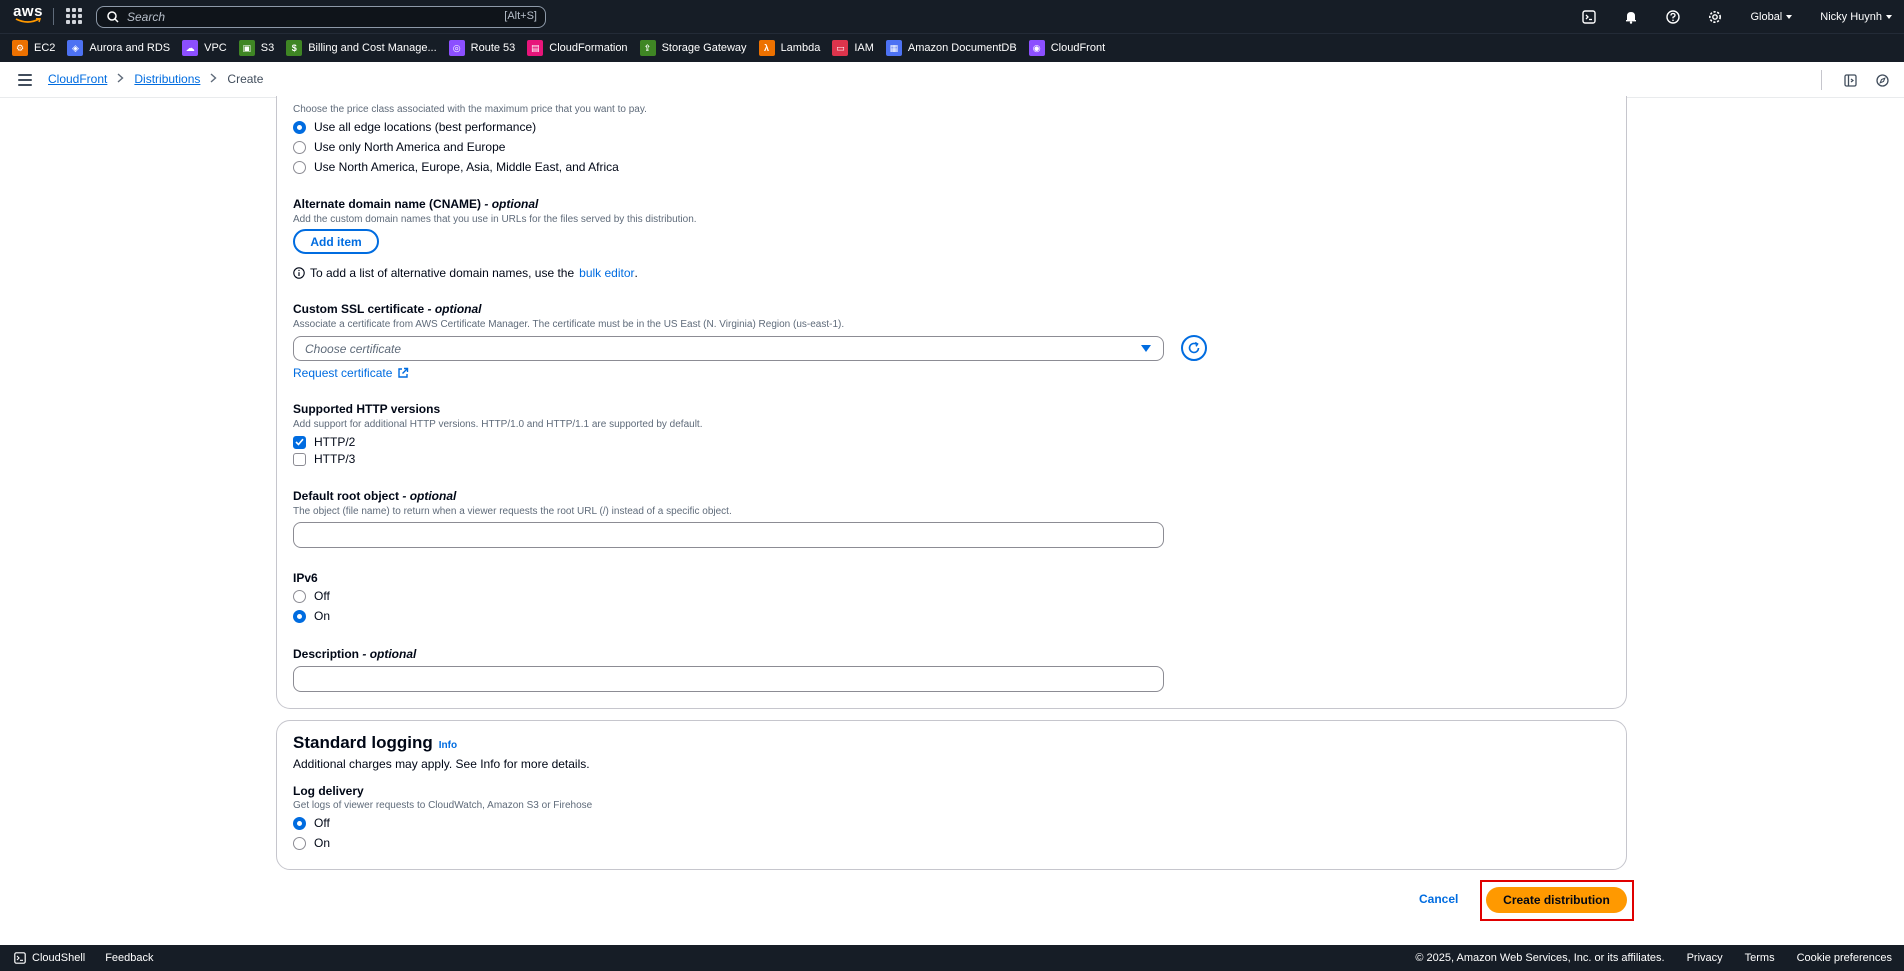 This screenshot has width=1904, height=971. I want to click on favorite-vpc: ☁ VPC, so click(204, 48).